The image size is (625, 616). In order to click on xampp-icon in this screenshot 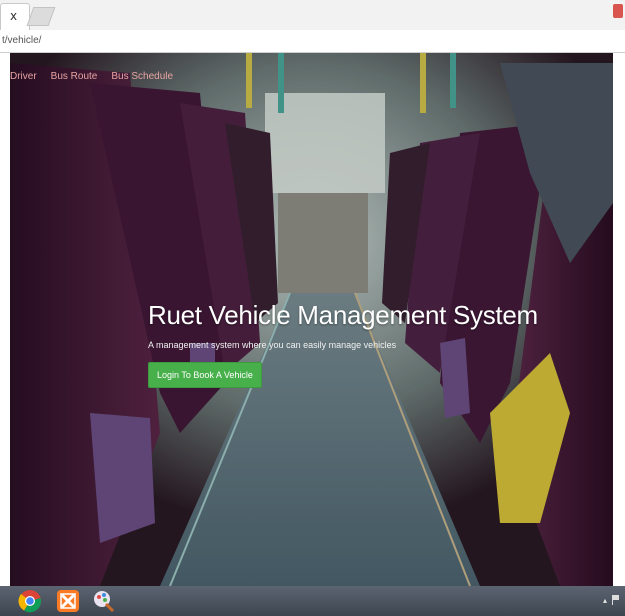, I will do `click(68, 601)`.